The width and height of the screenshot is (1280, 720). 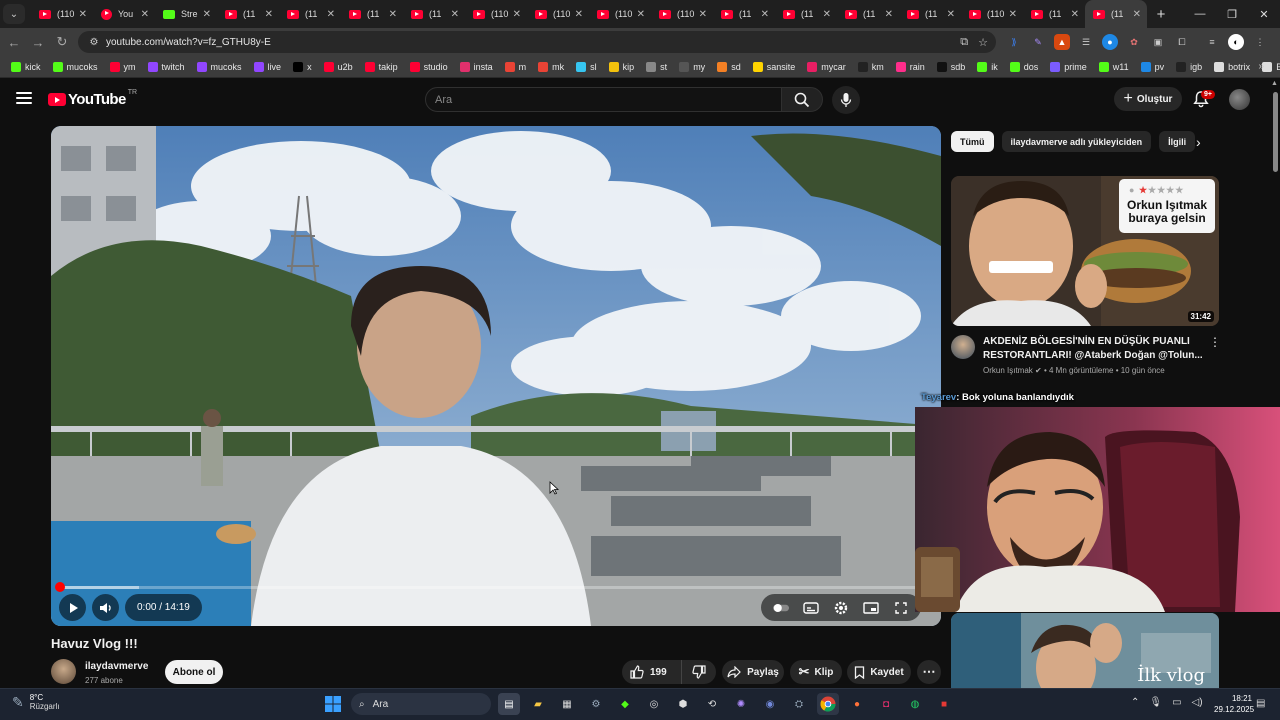 I want to click on minimize-icon: —, so click(x=1200, y=14).